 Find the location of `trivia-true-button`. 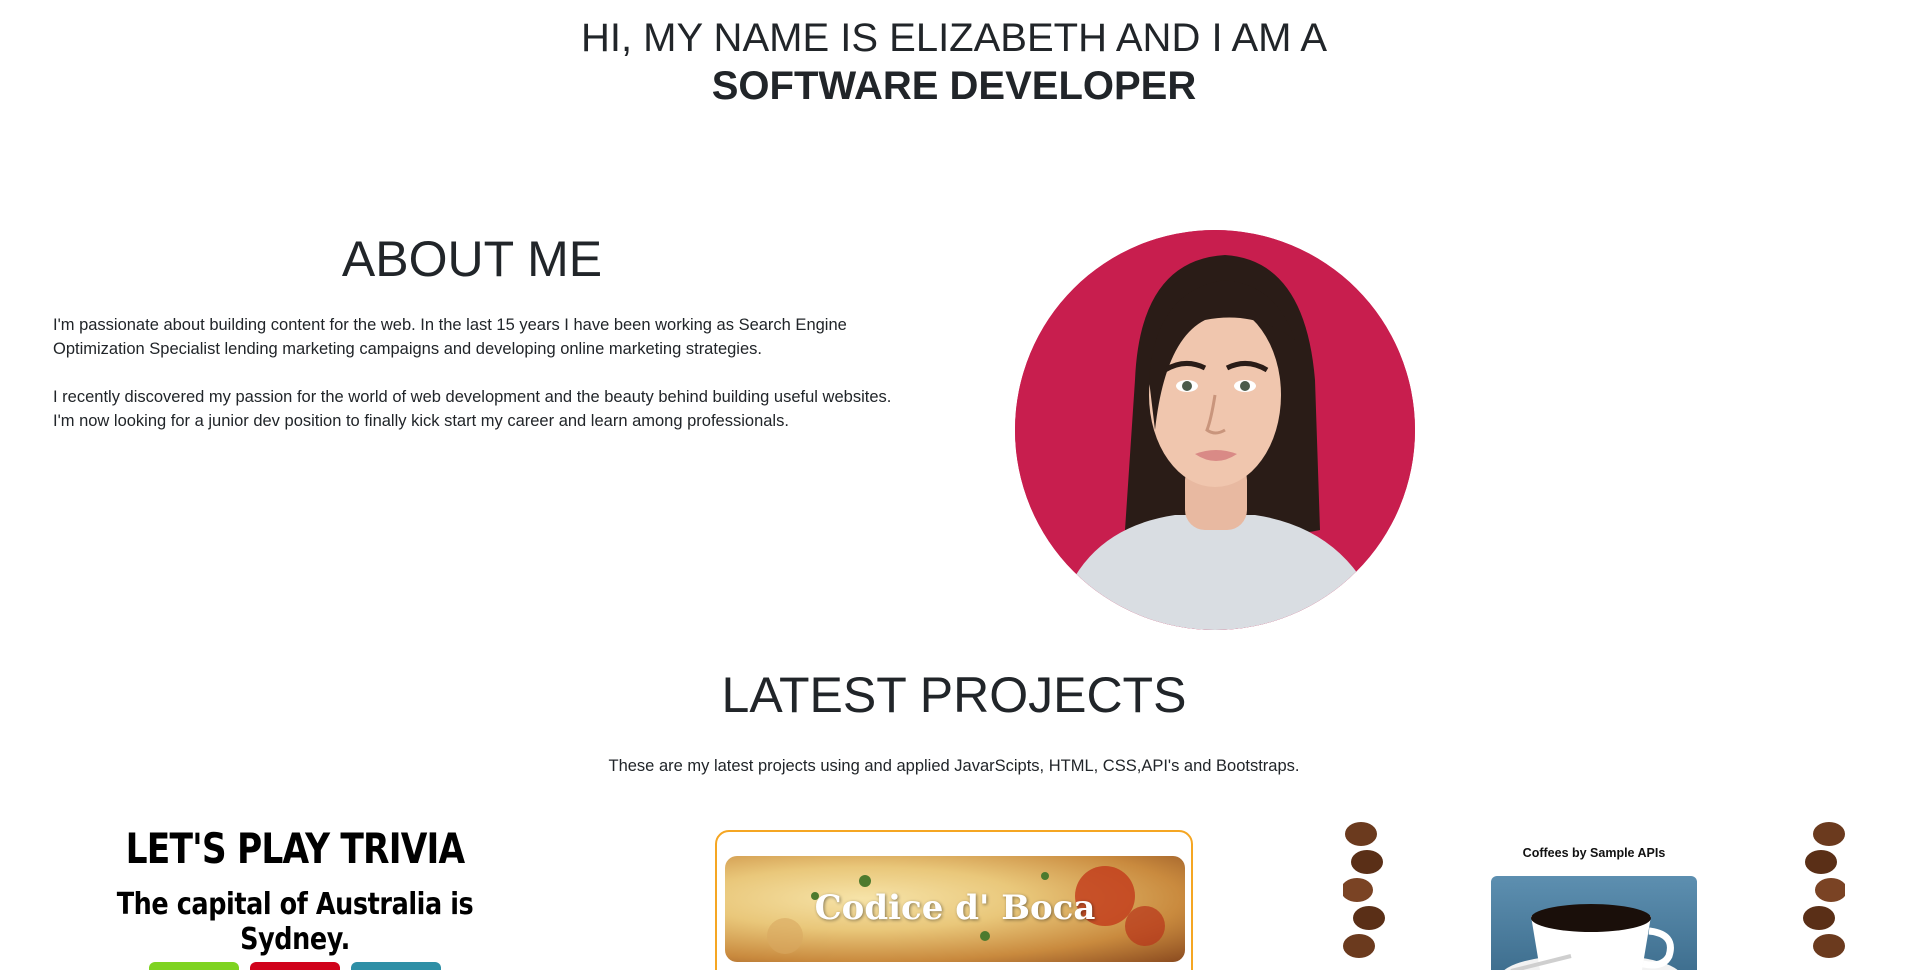

trivia-true-button is located at coordinates (194, 966).